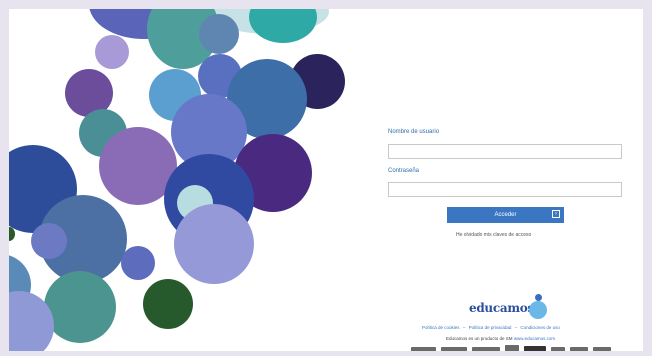 Image resolution: width=652 pixels, height=356 pixels. I want to click on password-input, so click(505, 189).